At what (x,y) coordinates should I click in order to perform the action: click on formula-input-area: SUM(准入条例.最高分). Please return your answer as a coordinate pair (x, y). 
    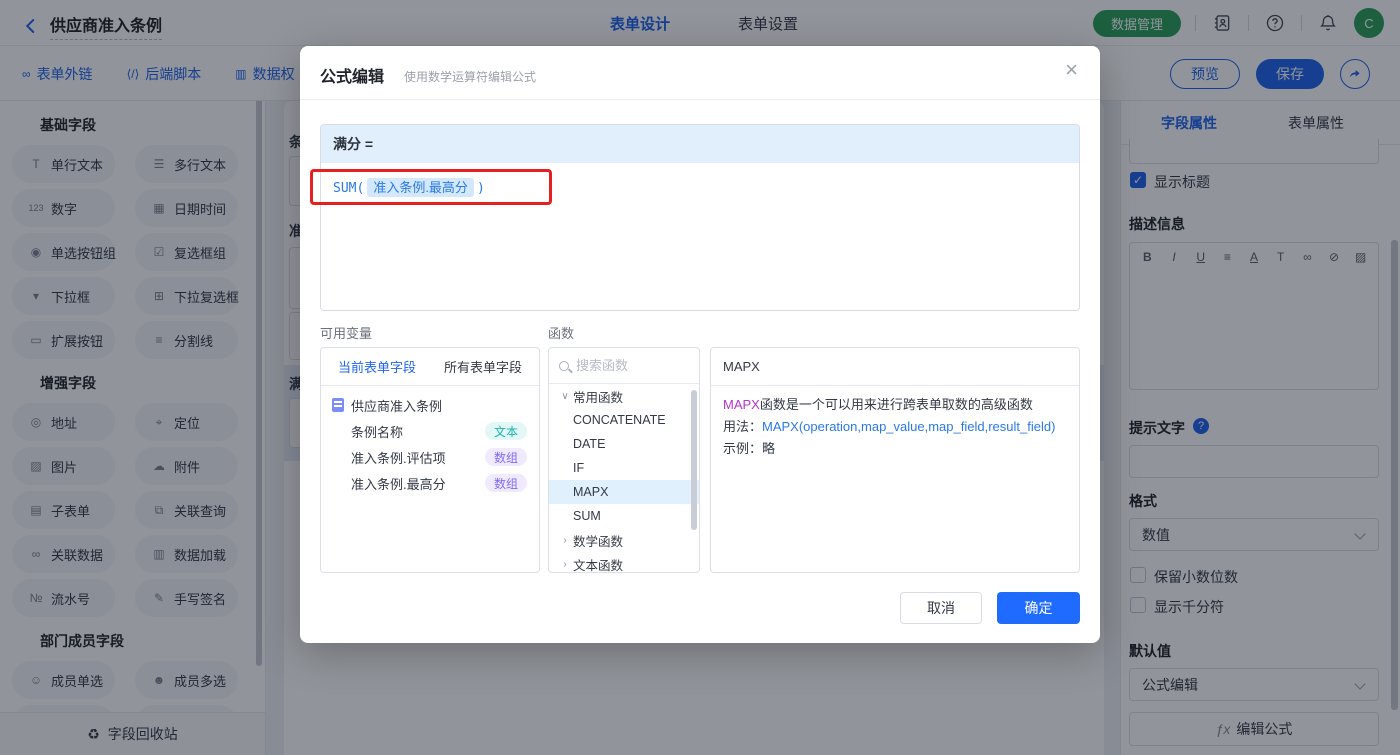
    Looking at the image, I should click on (700, 236).